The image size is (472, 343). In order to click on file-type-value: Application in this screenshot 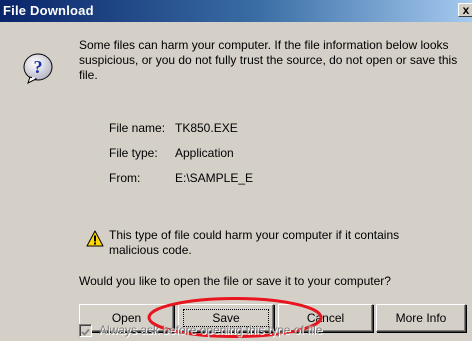, I will do `click(204, 153)`.